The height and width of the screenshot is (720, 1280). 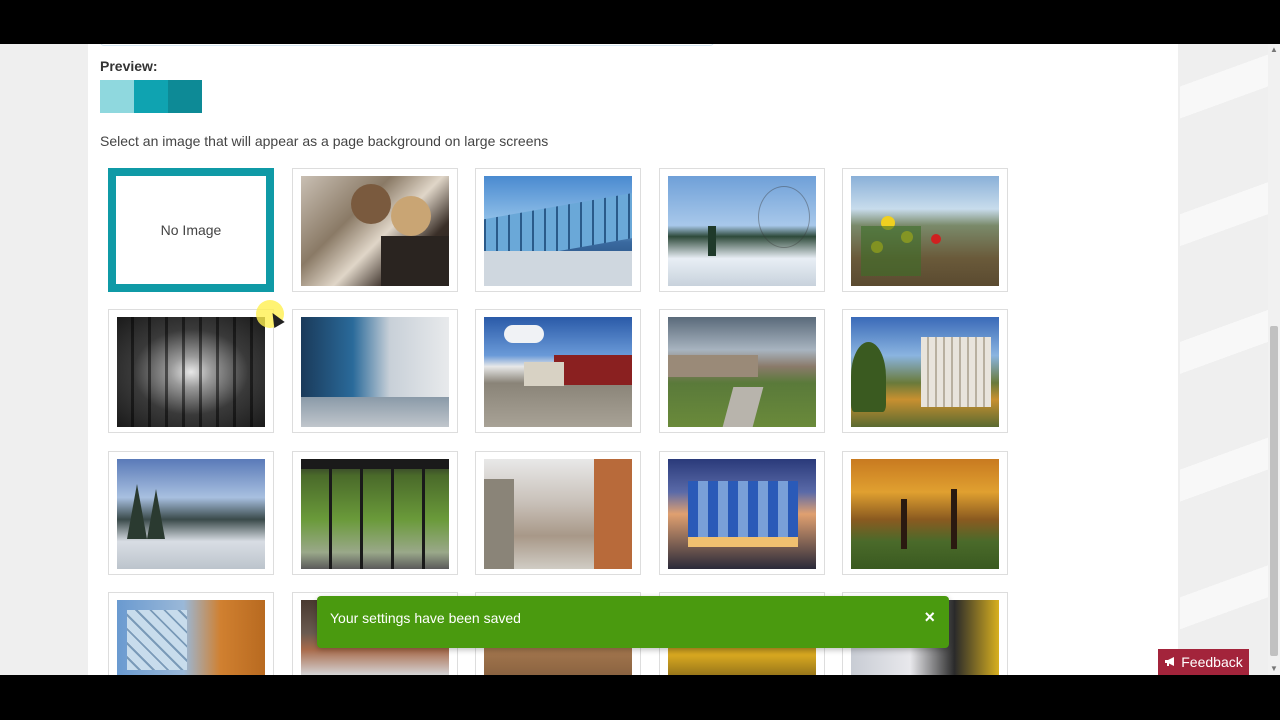 I want to click on no-image-label: No Image, so click(x=191, y=230).